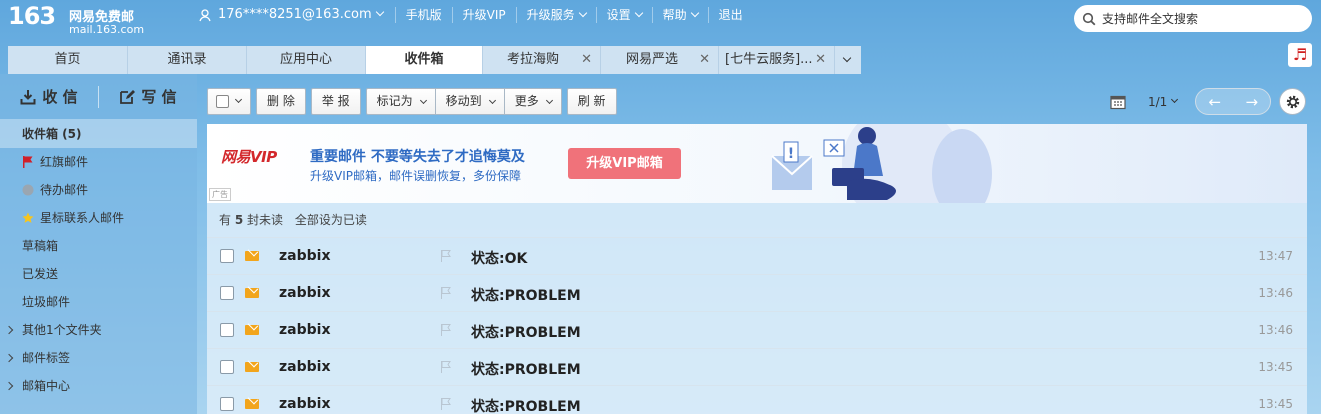  Describe the element at coordinates (542, 60) in the screenshot. I see `tab-kaola: 考拉海购 ✕` at that location.